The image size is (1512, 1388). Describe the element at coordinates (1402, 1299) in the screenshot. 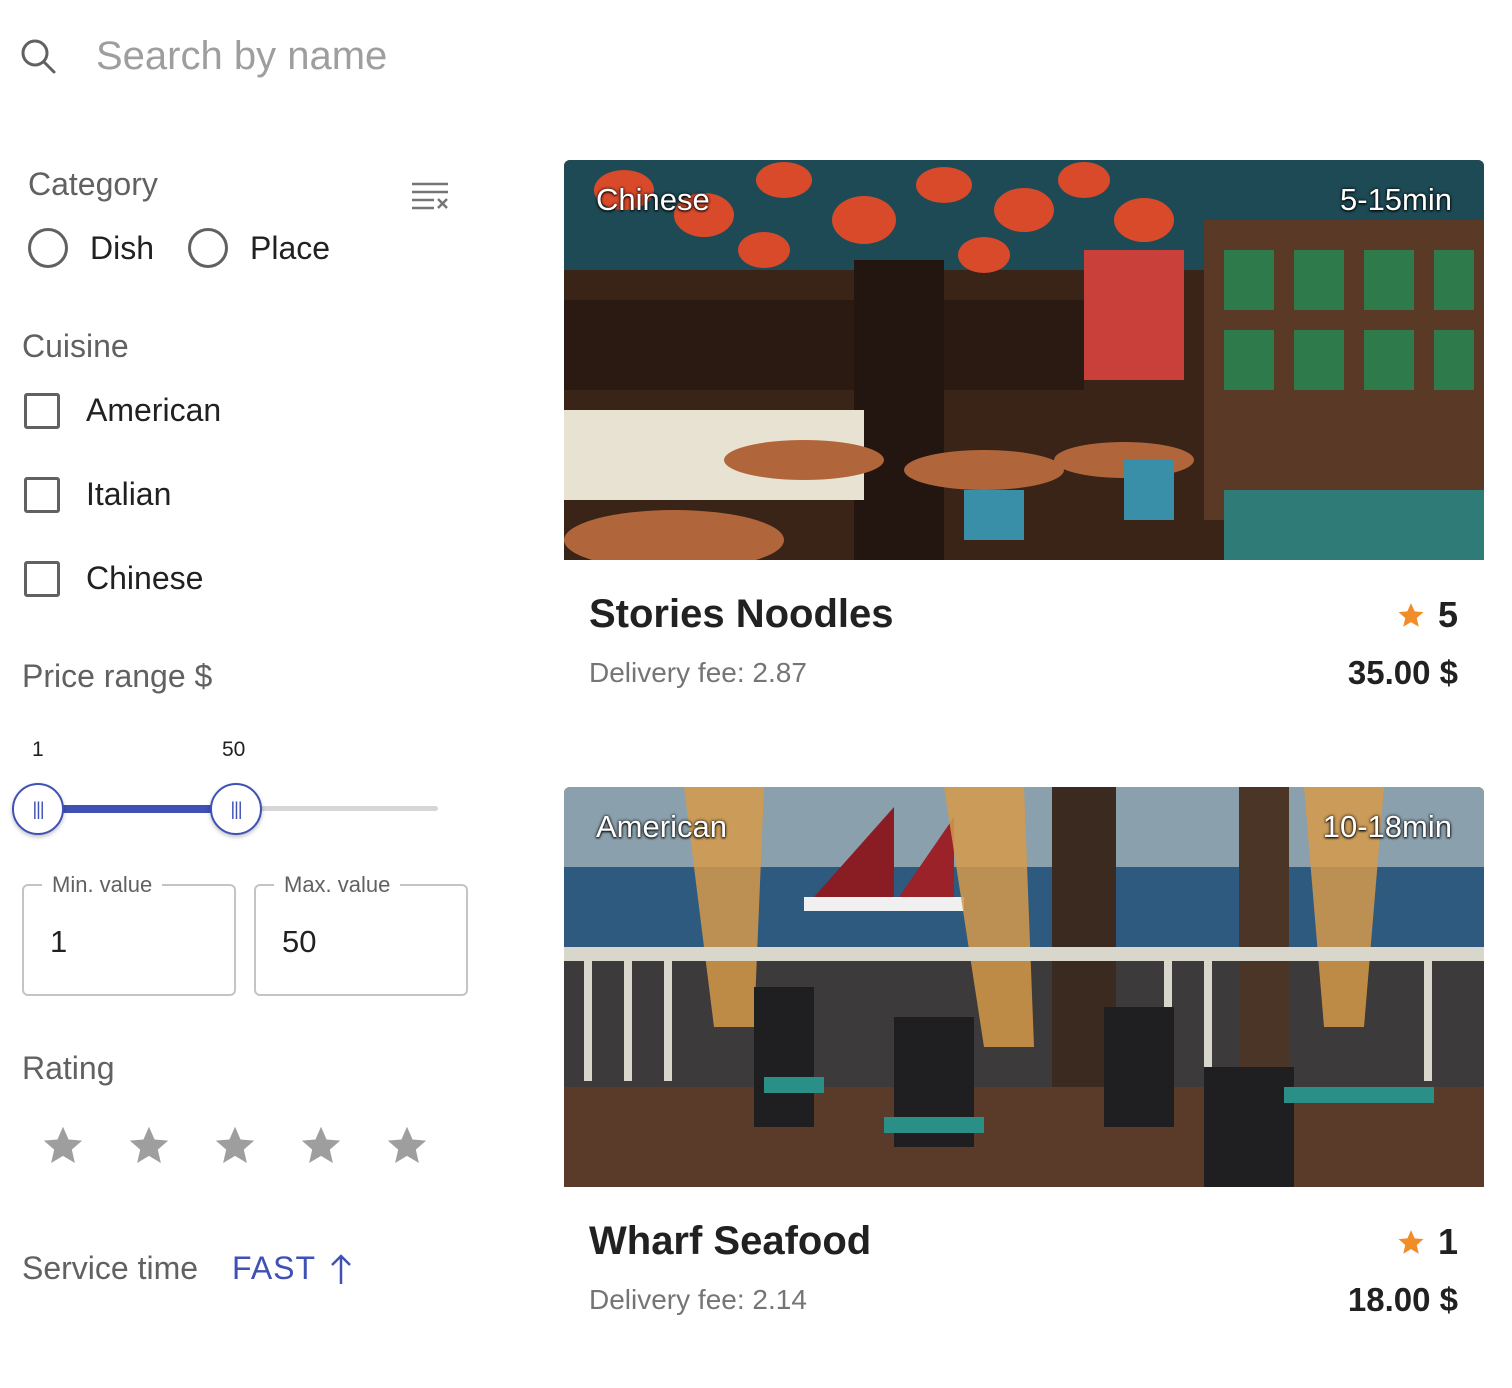

I see `restaurant-price: 18.00 $` at that location.